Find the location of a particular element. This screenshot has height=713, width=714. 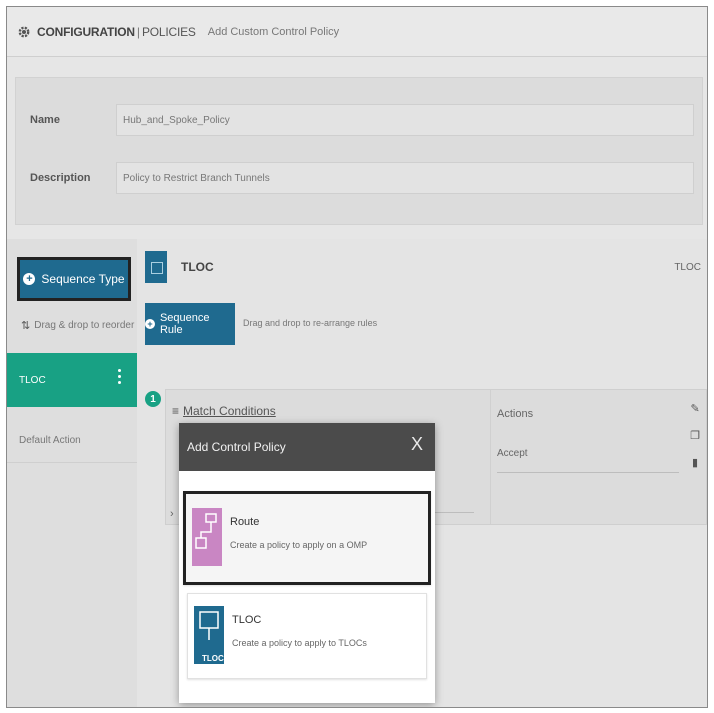

sidebar-item-tloc: TLOC is located at coordinates (72, 380).